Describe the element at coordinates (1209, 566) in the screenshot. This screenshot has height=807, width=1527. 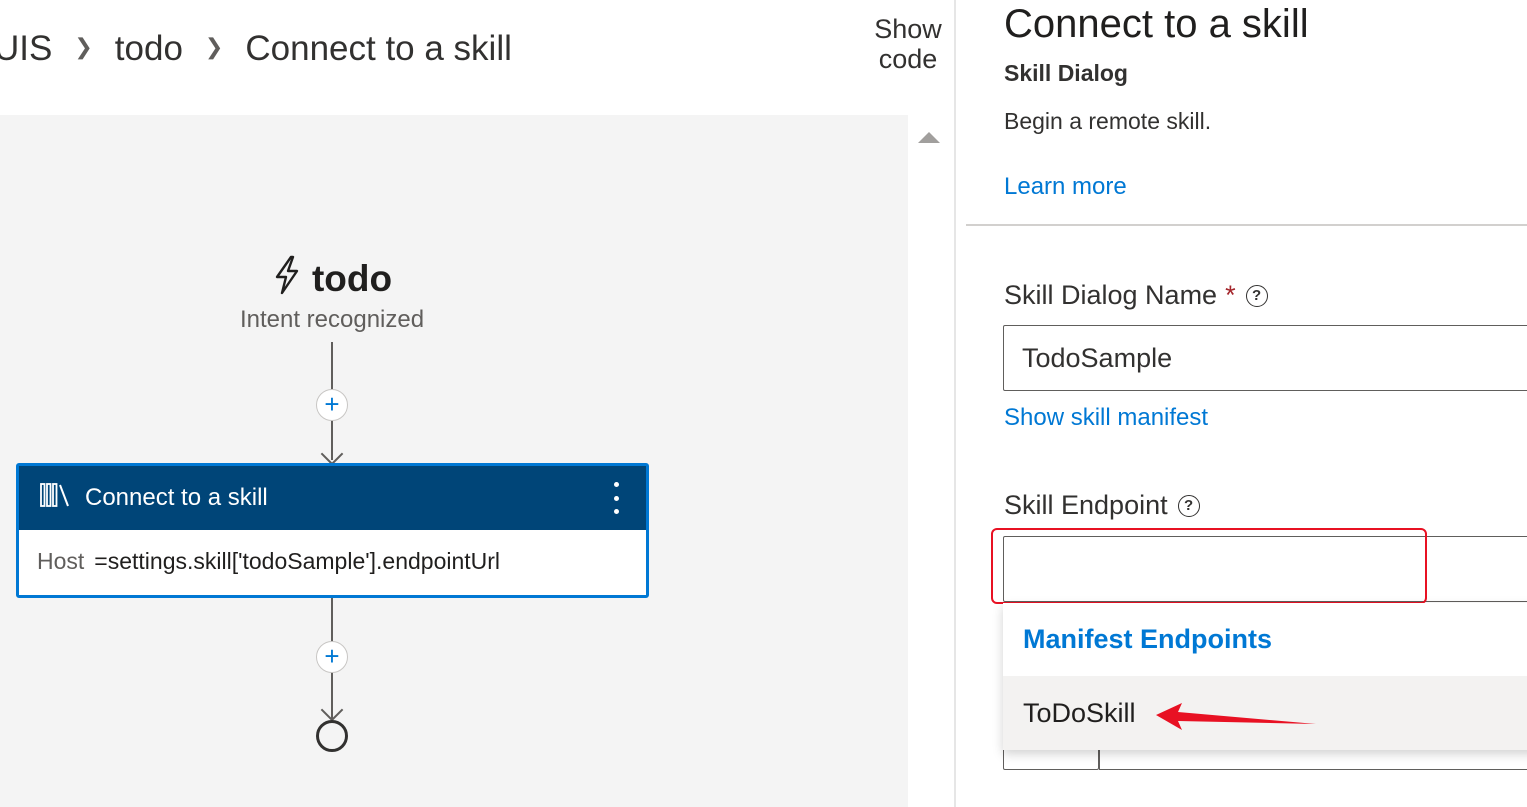
I see `annotation-highlight-box` at that location.